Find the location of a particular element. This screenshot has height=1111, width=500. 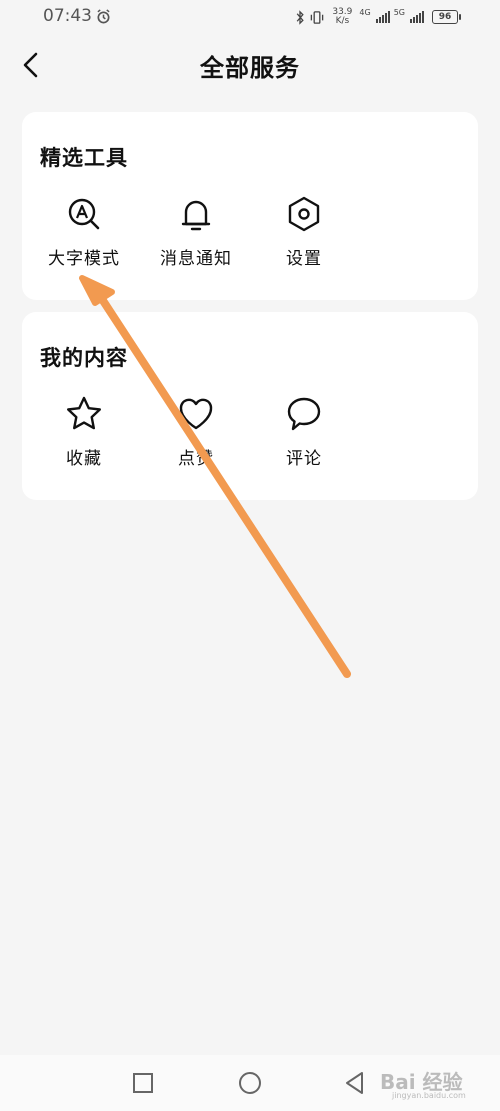

tool-label: 评论 is located at coordinates (304, 459).